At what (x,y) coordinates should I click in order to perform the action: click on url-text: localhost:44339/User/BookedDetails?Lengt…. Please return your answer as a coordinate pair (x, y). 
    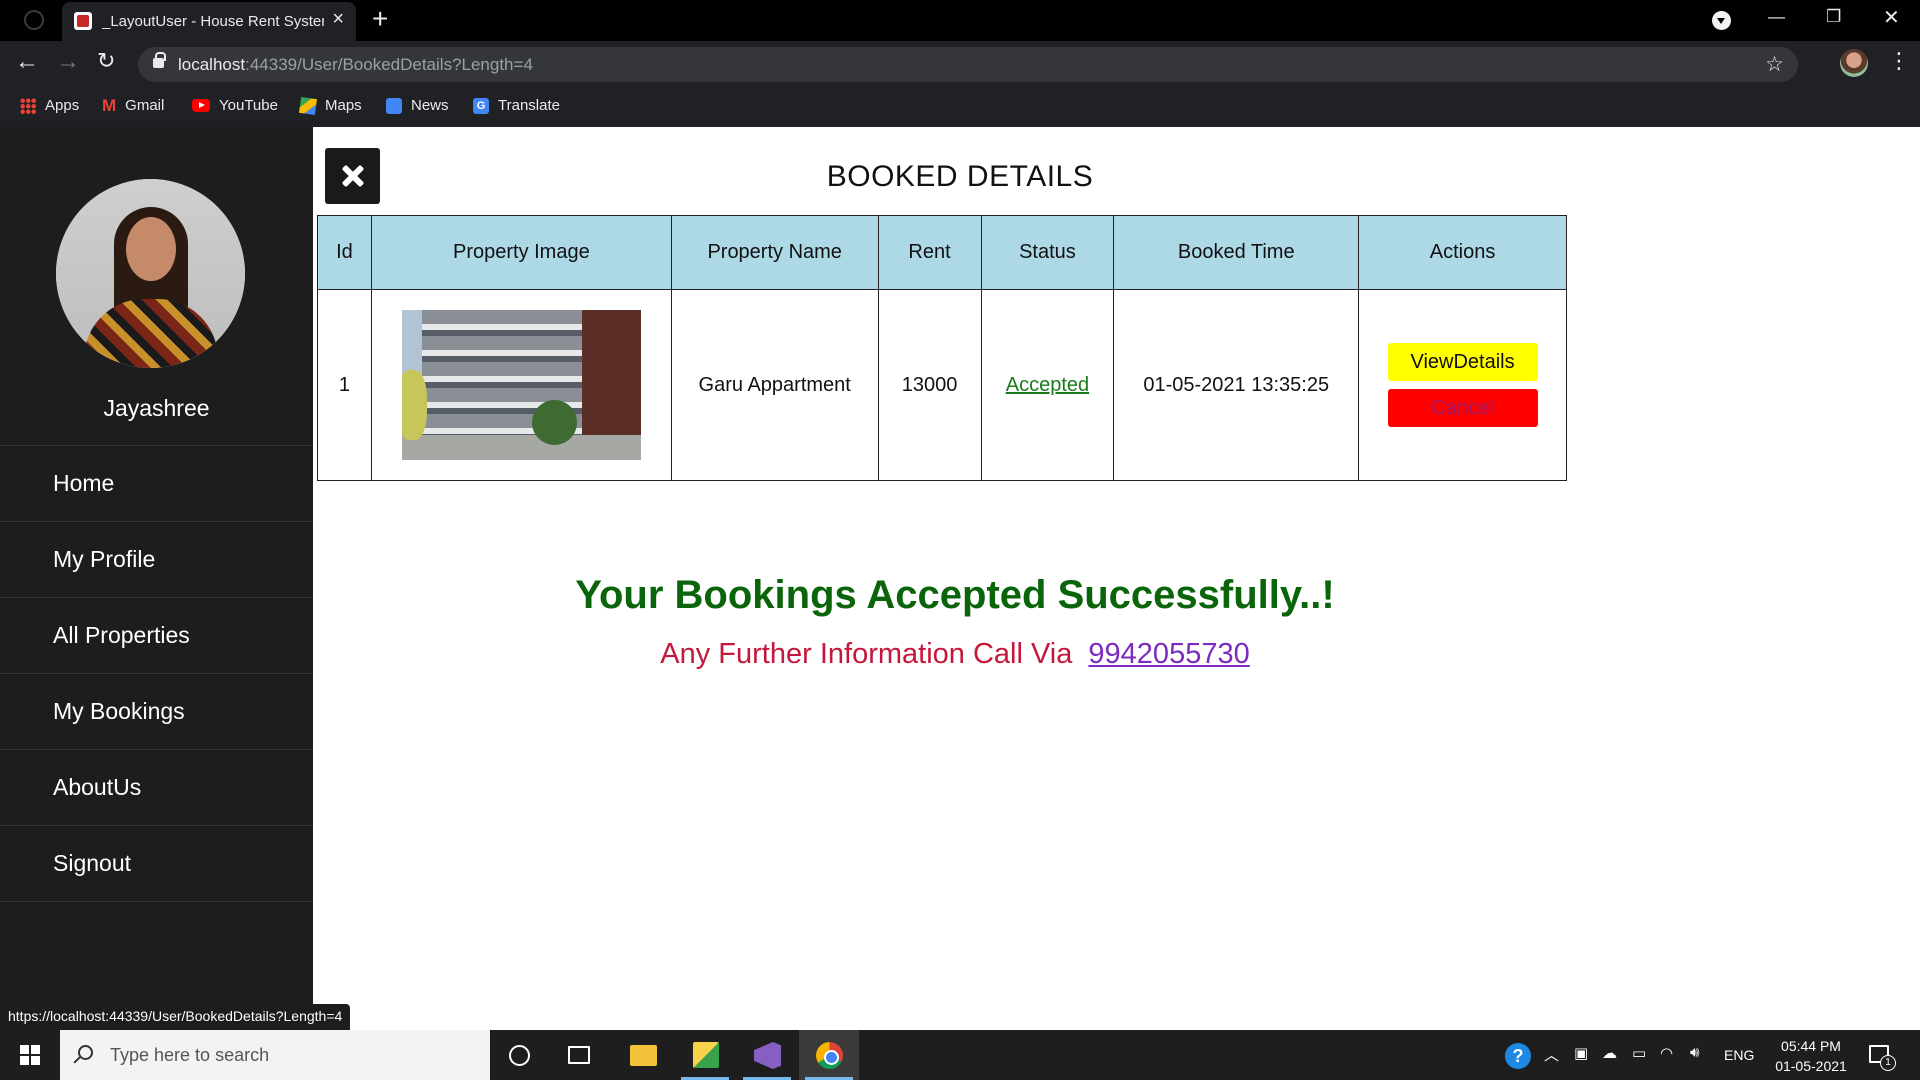
    Looking at the image, I should click on (355, 64).